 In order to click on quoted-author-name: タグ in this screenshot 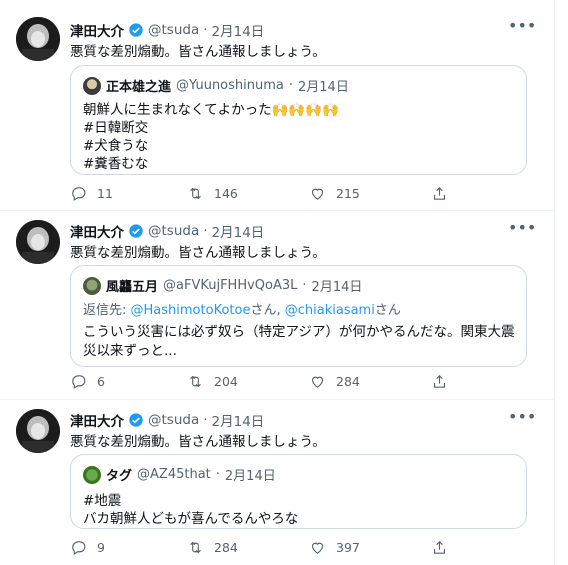, I will do `click(119, 476)`.